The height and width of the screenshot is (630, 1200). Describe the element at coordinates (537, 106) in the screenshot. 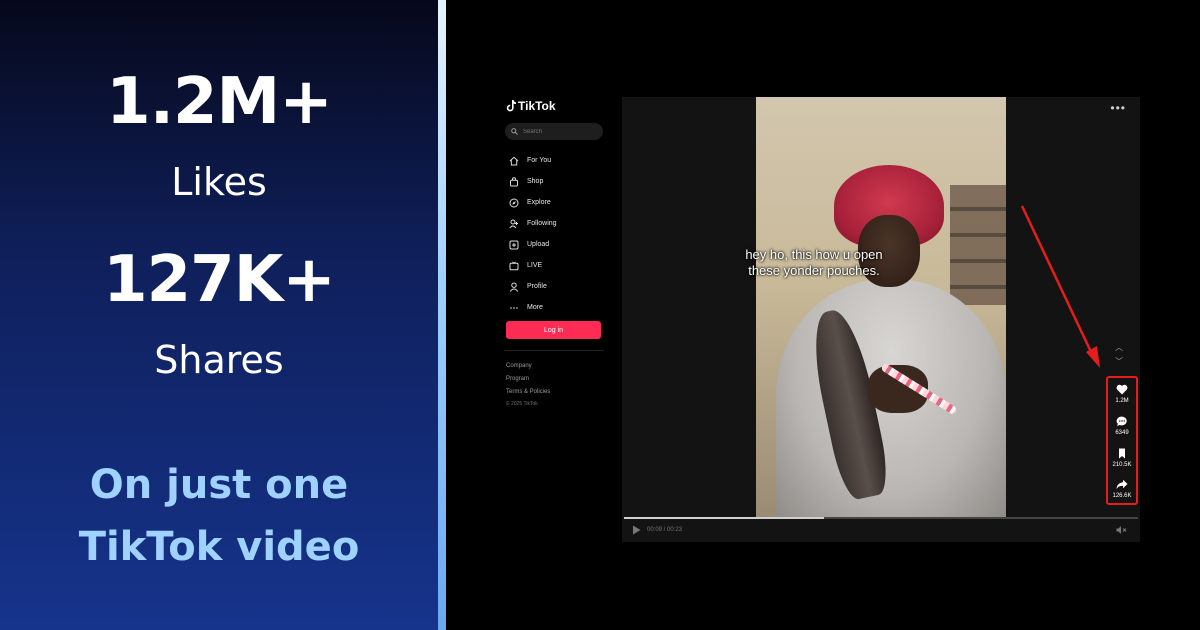

I see `tiktok-logo-text: TikTok` at that location.